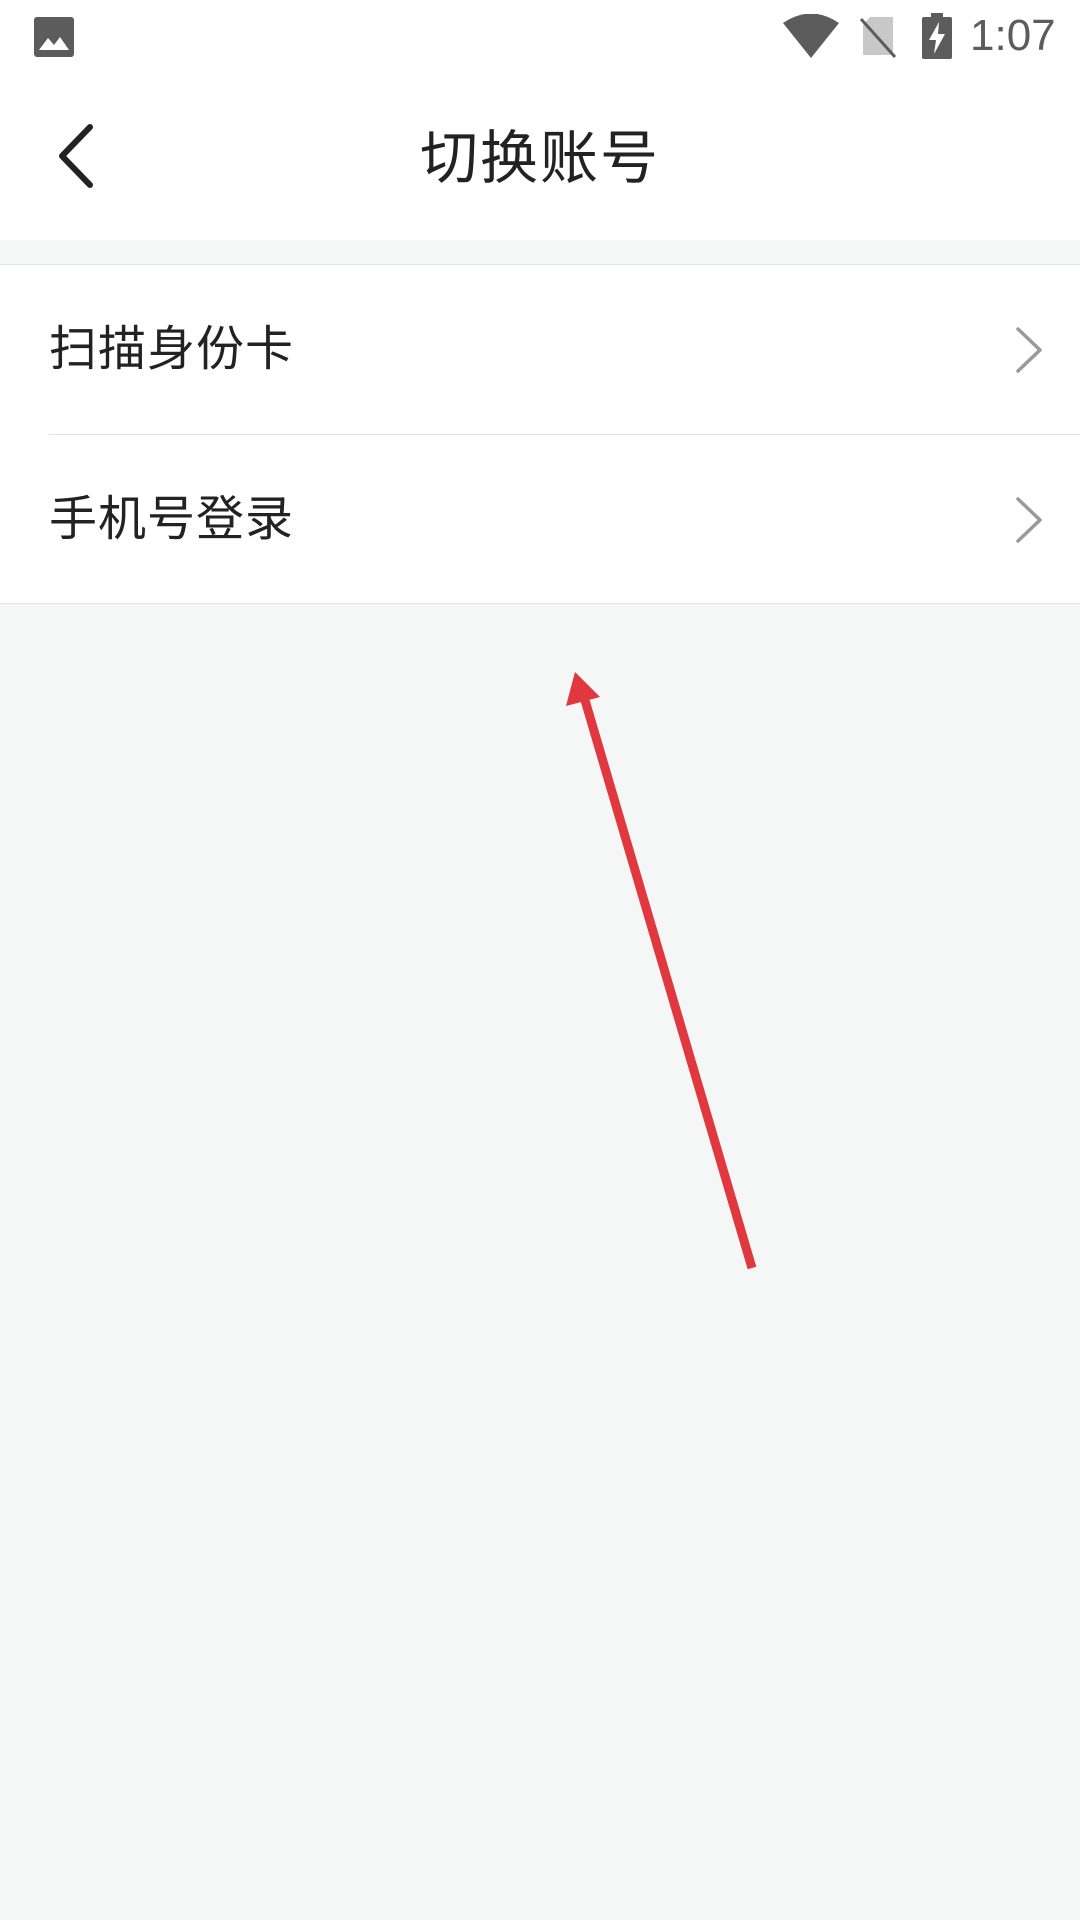 The width and height of the screenshot is (1080, 1920). I want to click on page-title: 切换账号, so click(539, 158).